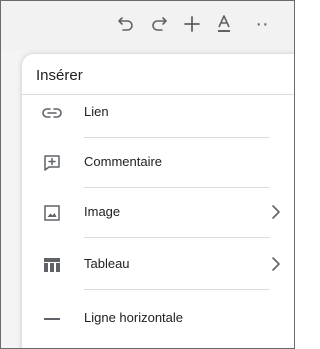 The height and width of the screenshot is (349, 320). What do you see at coordinates (52, 319) in the screenshot?
I see `horizontal-line-icon` at bounding box center [52, 319].